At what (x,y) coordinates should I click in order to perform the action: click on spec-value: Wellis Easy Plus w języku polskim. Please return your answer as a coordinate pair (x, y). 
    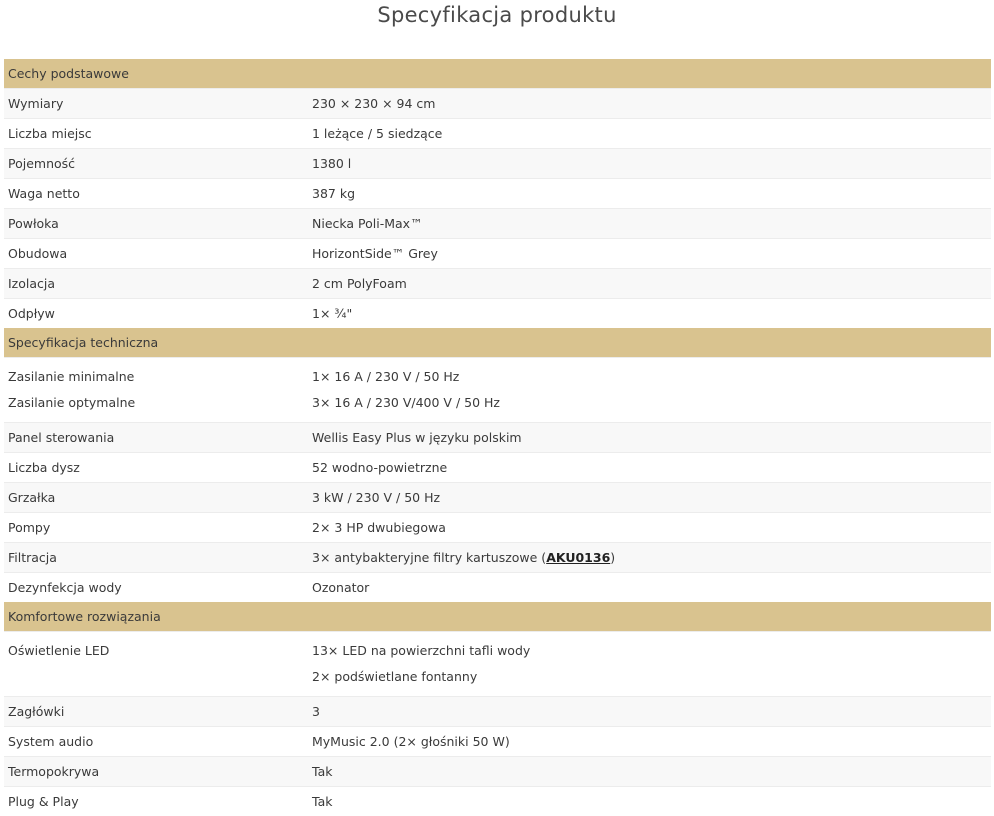
    Looking at the image, I should click on (649, 438).